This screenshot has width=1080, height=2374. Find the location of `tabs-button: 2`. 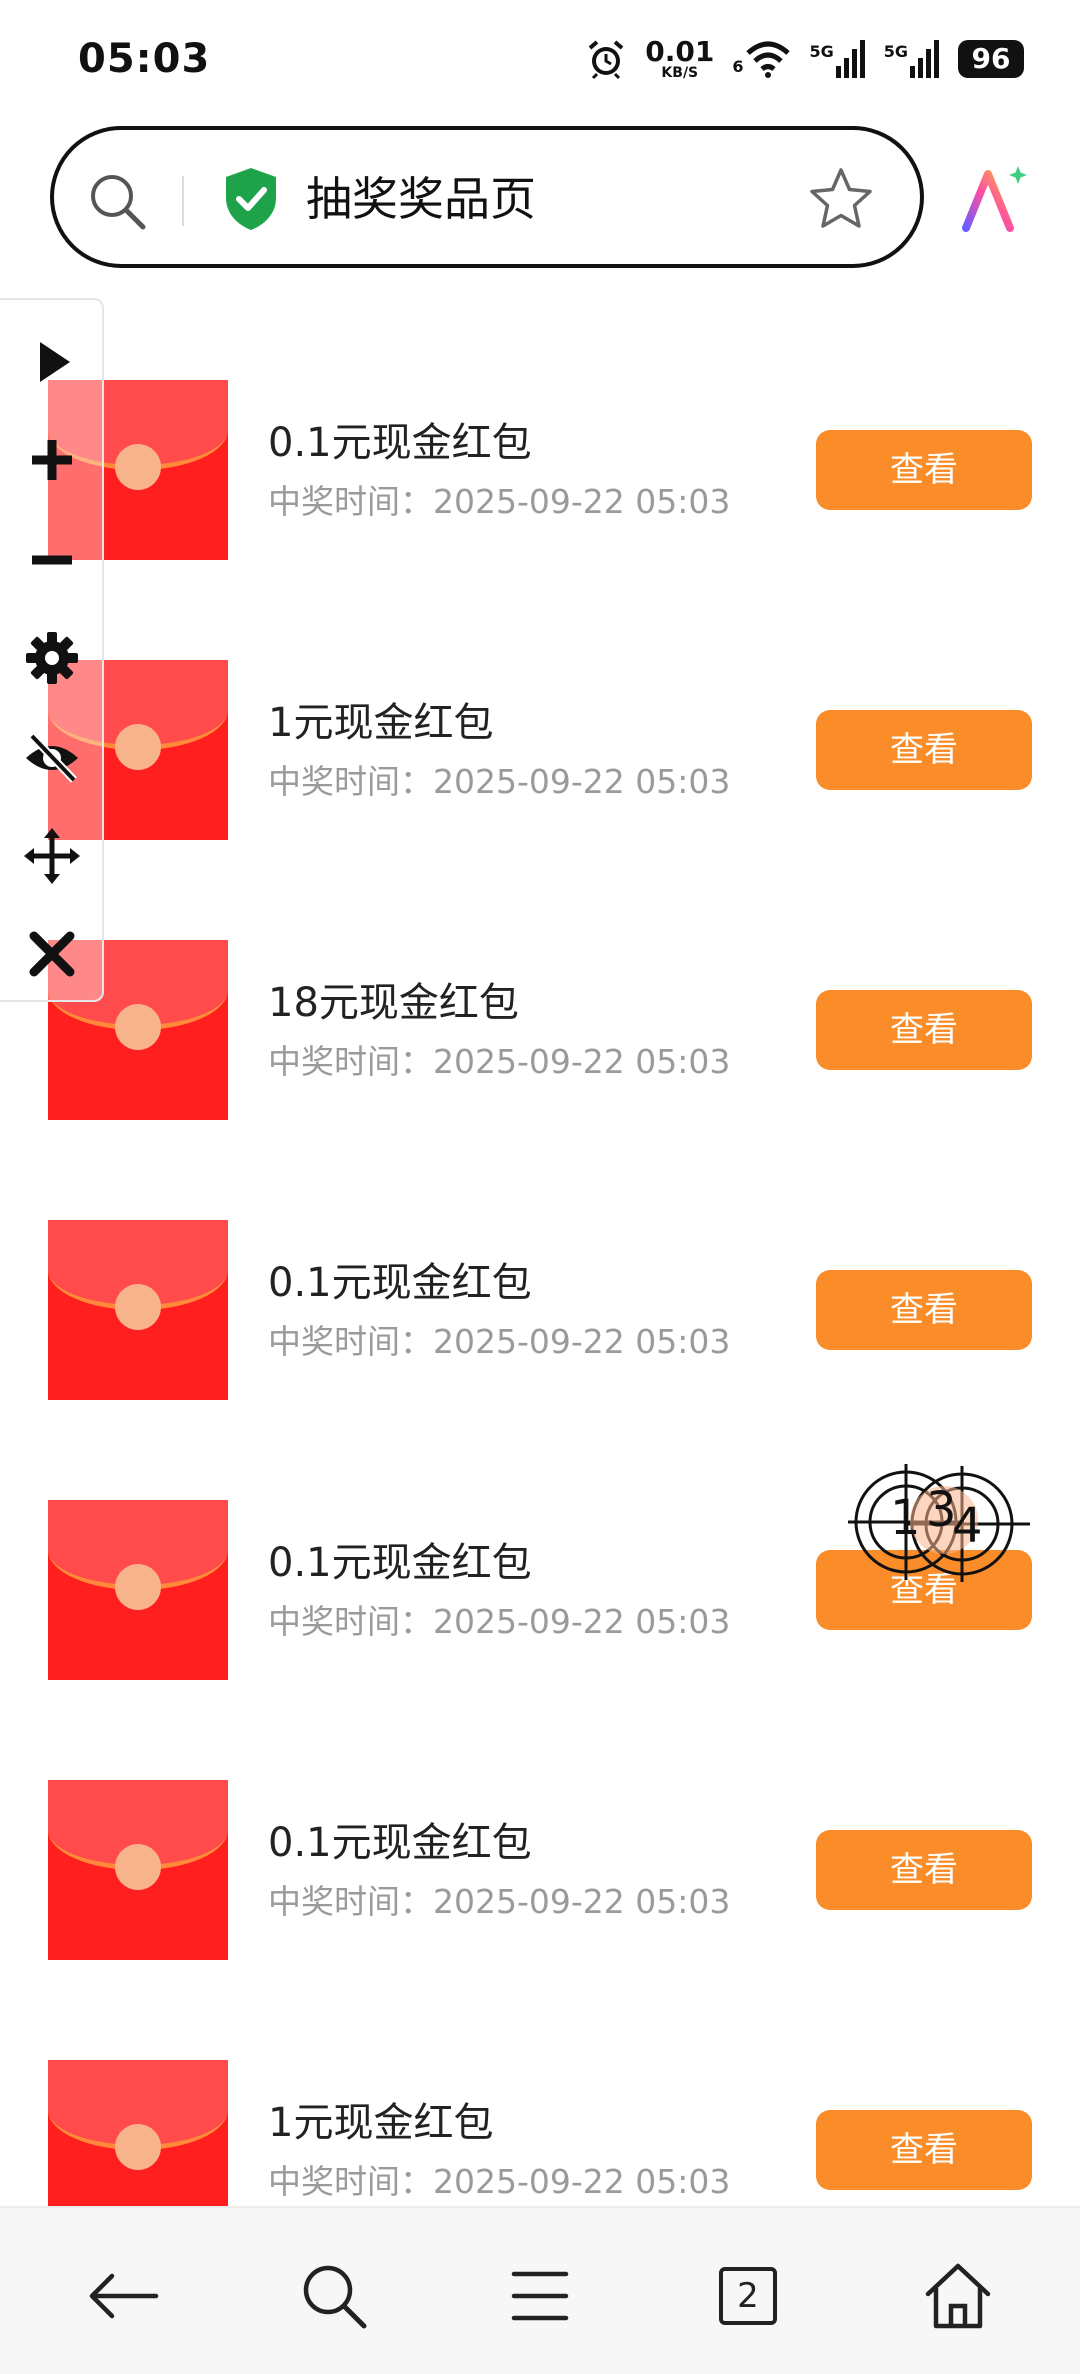

tabs-button: 2 is located at coordinates (748, 2296).